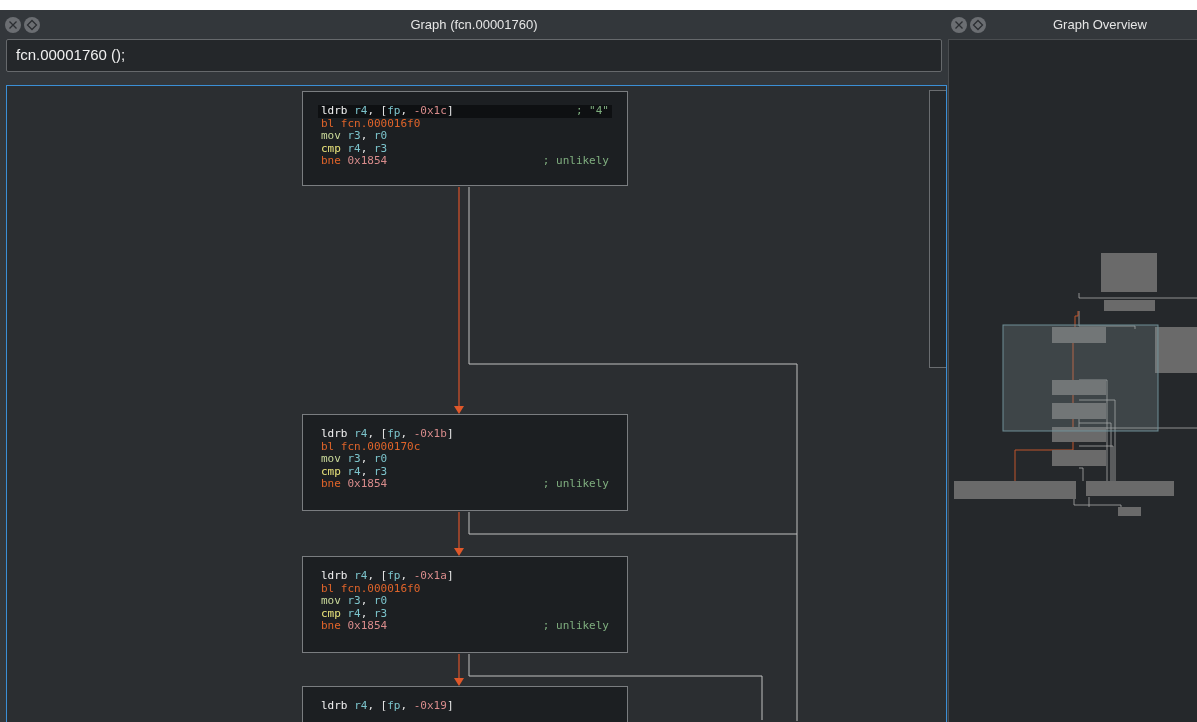  What do you see at coordinates (474, 55) in the screenshot?
I see `function-field: fcn.00001760 ();` at bounding box center [474, 55].